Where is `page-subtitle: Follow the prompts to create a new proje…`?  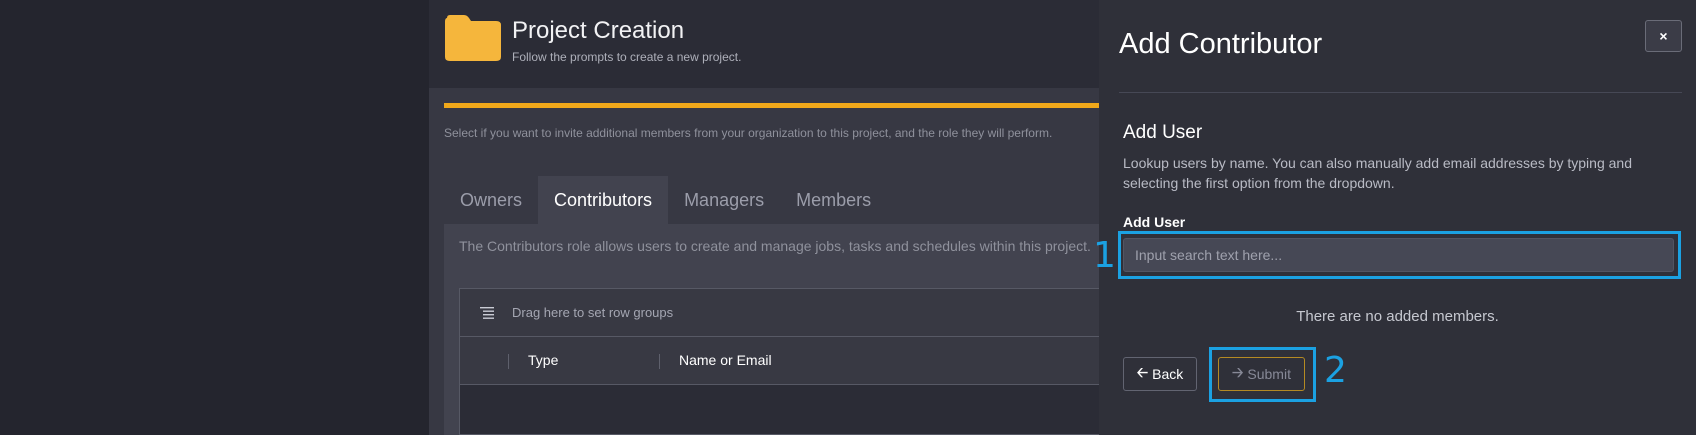
page-subtitle: Follow the prompts to create a new proje… is located at coordinates (627, 57).